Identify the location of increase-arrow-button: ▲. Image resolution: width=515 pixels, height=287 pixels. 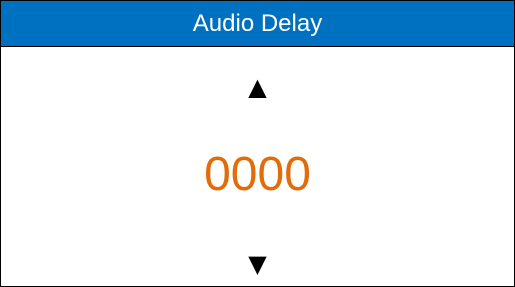
(257, 87).